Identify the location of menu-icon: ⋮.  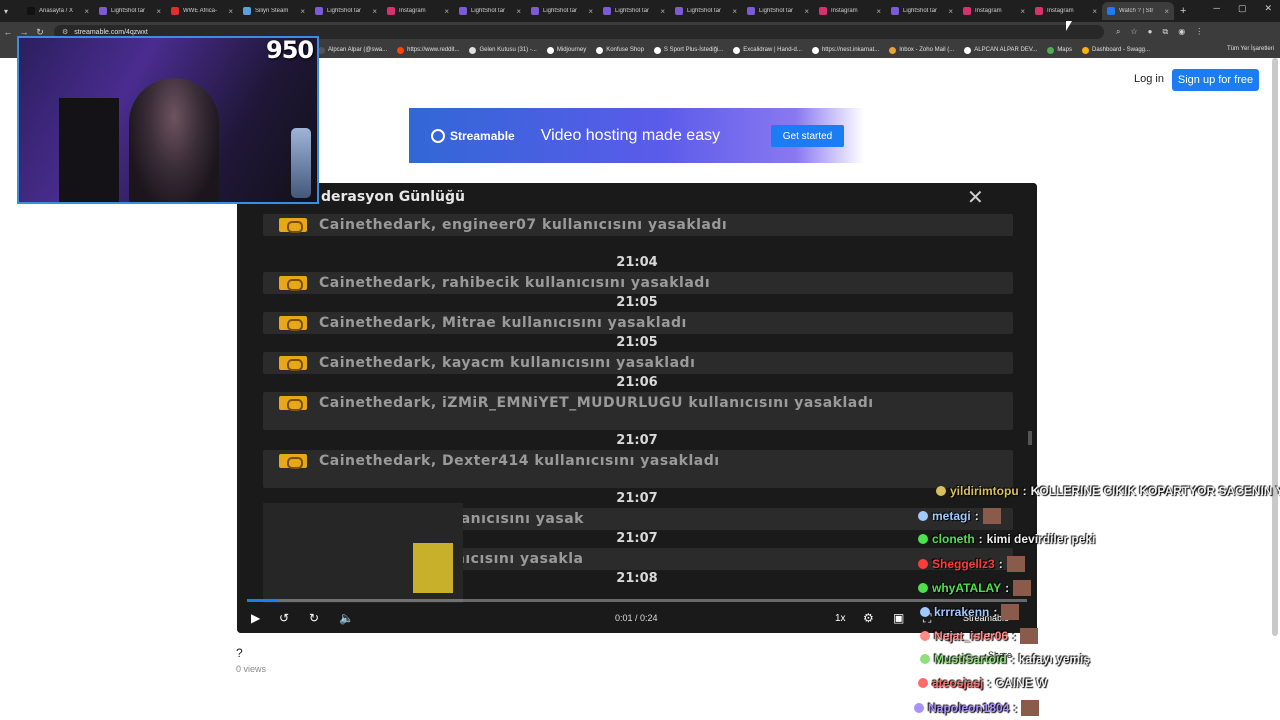
(1199, 32).